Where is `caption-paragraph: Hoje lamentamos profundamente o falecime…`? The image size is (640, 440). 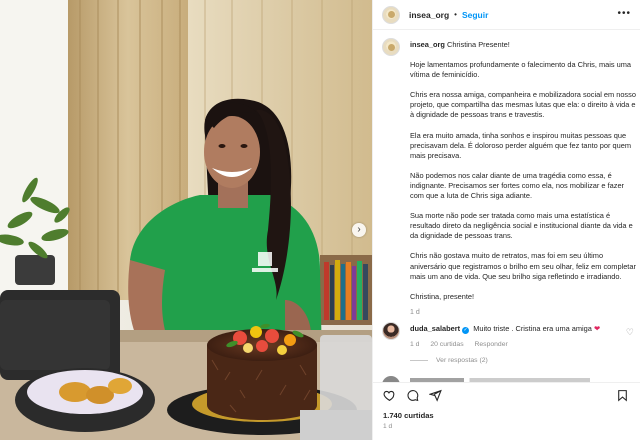 caption-paragraph: Hoje lamentamos profundamente o falecime… is located at coordinates (521, 70).